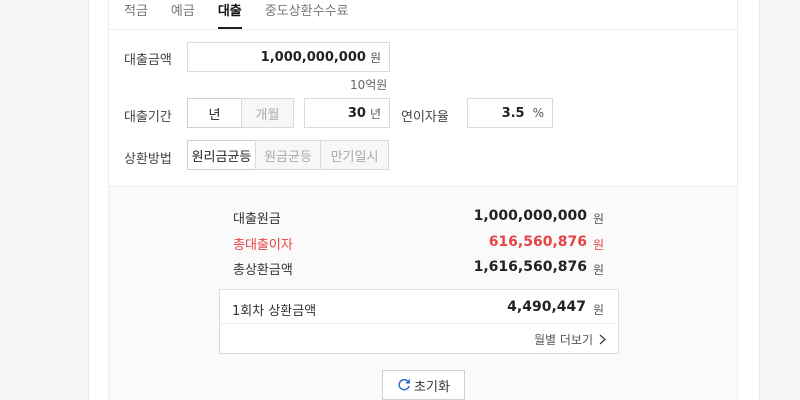  I want to click on loan-period-field: 30 년, so click(347, 113).